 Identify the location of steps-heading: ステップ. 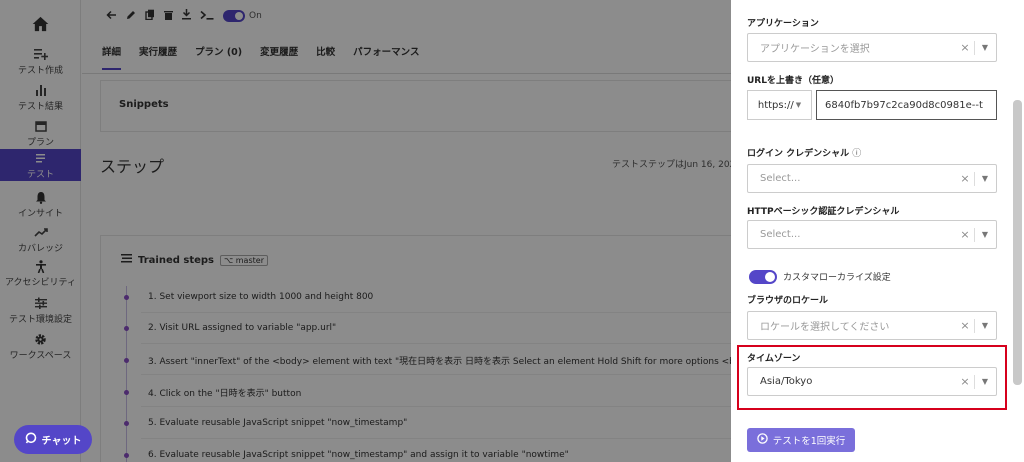
(132, 166).